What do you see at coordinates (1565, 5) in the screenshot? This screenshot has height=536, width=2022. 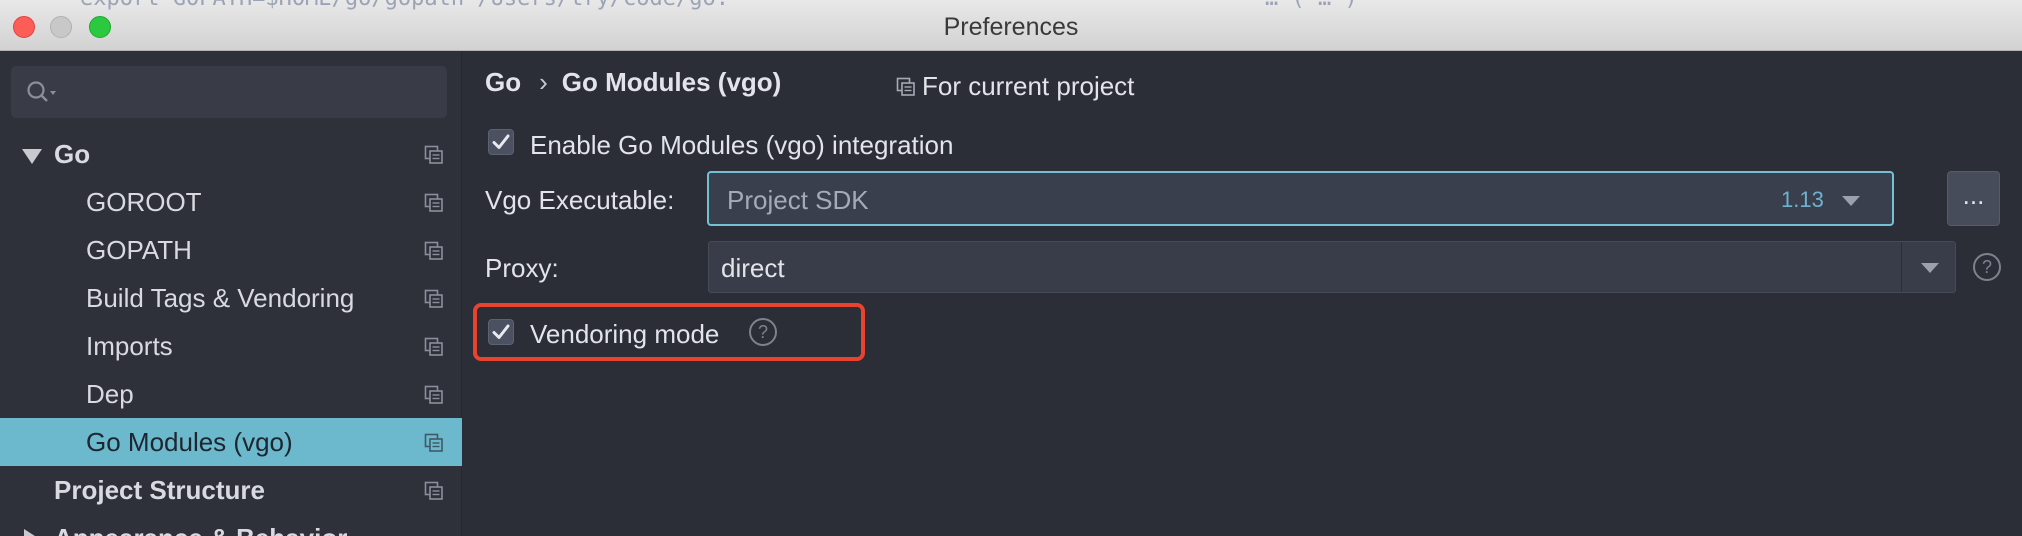 I see `background-window-text-right: … ( … )` at bounding box center [1565, 5].